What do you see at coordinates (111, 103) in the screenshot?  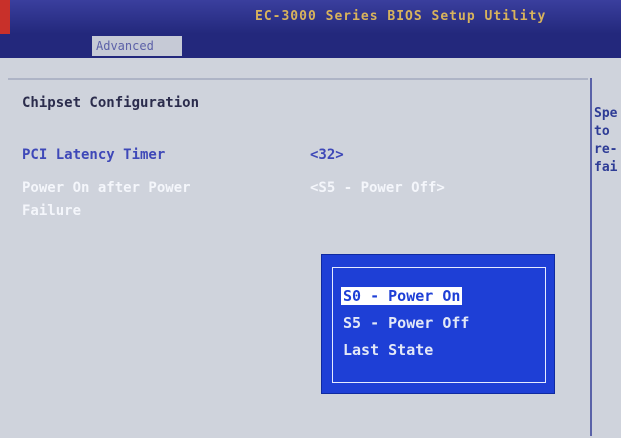 I see `section-title: Chipset Configuration` at bounding box center [111, 103].